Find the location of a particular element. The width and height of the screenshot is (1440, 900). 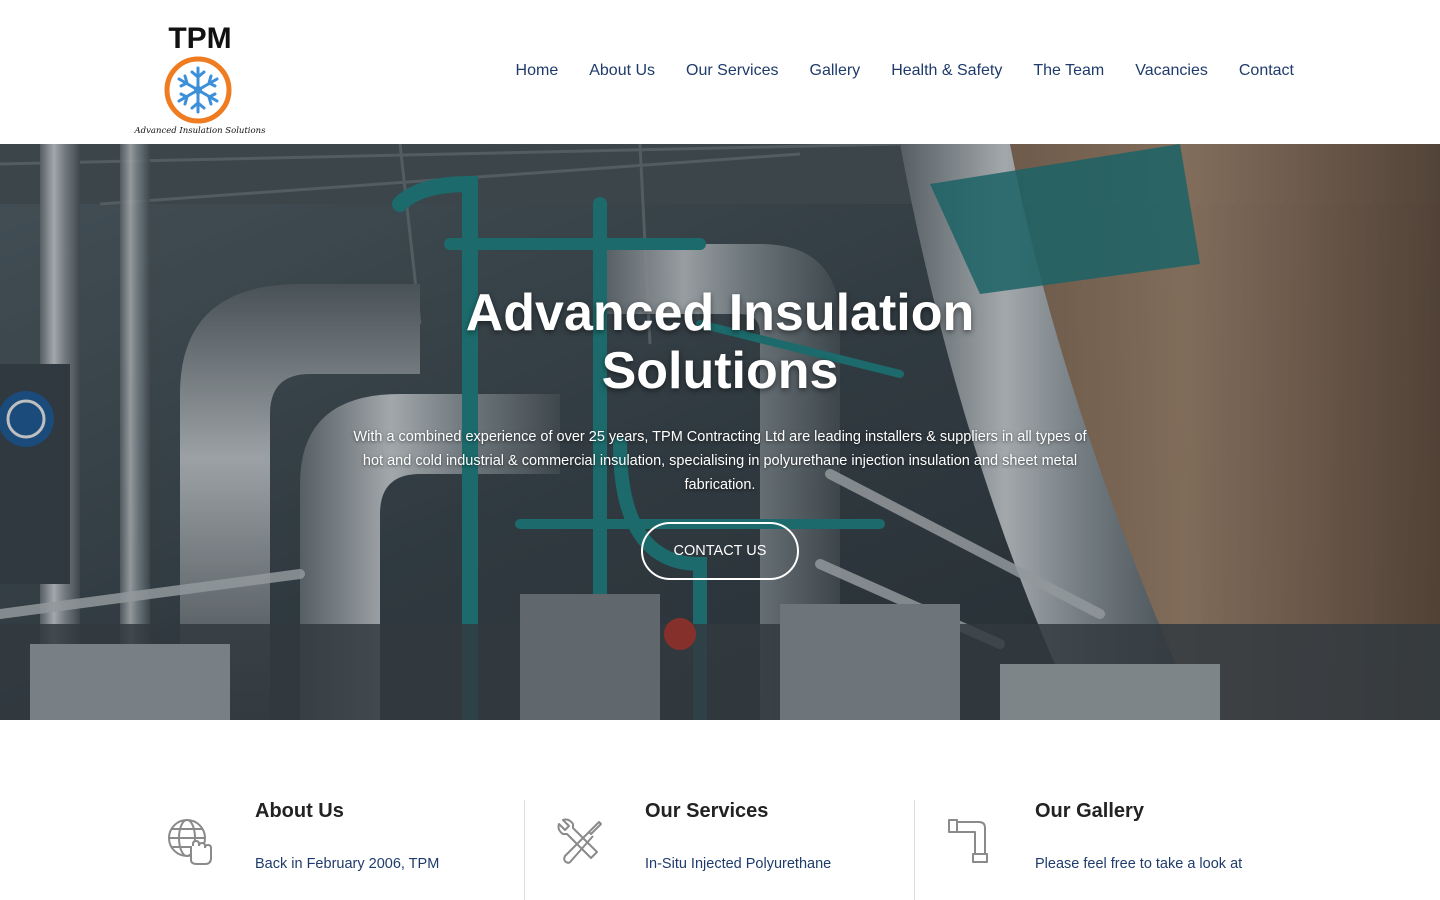

hero-description-line3: fabrication. is located at coordinates (720, 485).